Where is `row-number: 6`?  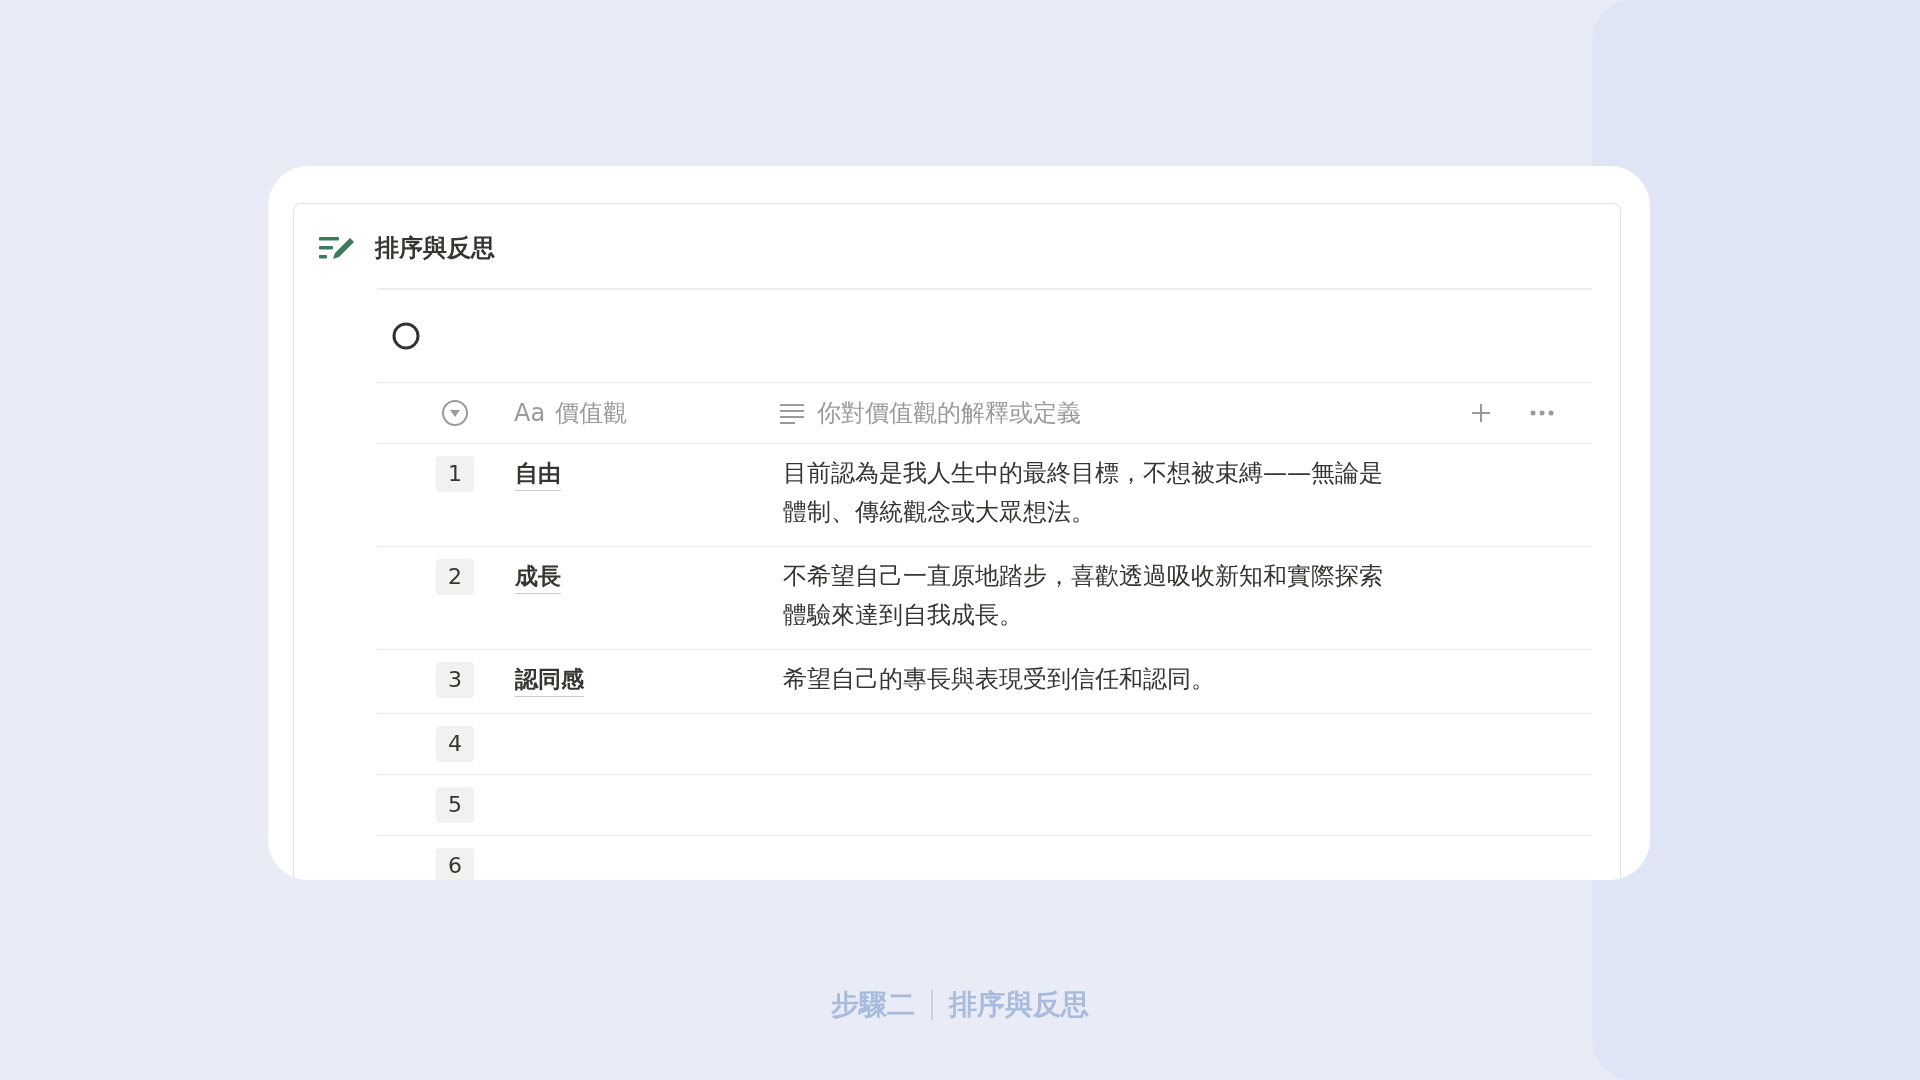 row-number: 6 is located at coordinates (455, 864).